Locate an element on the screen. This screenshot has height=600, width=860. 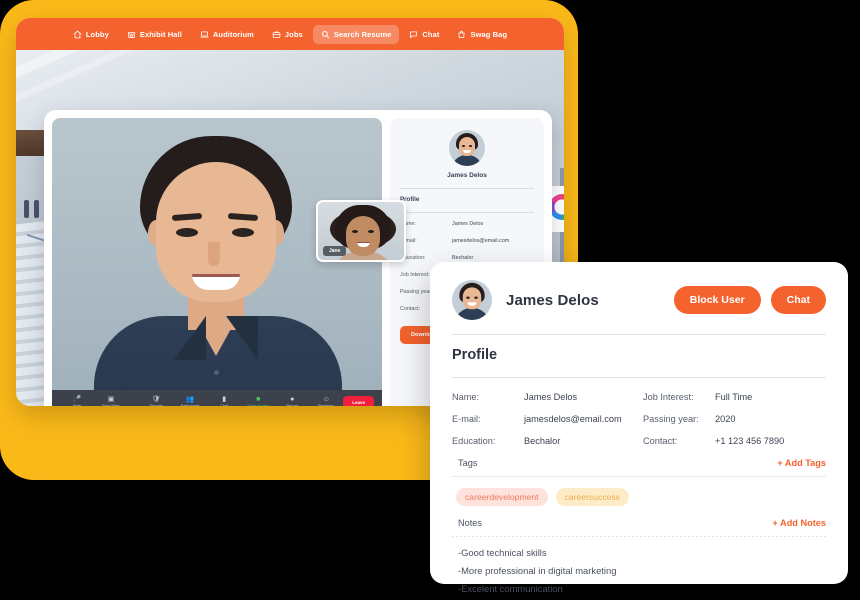
chat-button: Chat is located at coordinates (798, 300).